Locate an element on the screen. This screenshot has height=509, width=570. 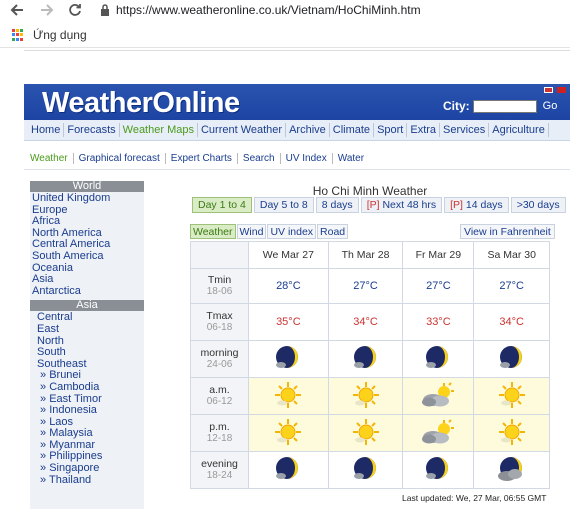
subnav-item-weather: Weather is located at coordinates (52, 158).